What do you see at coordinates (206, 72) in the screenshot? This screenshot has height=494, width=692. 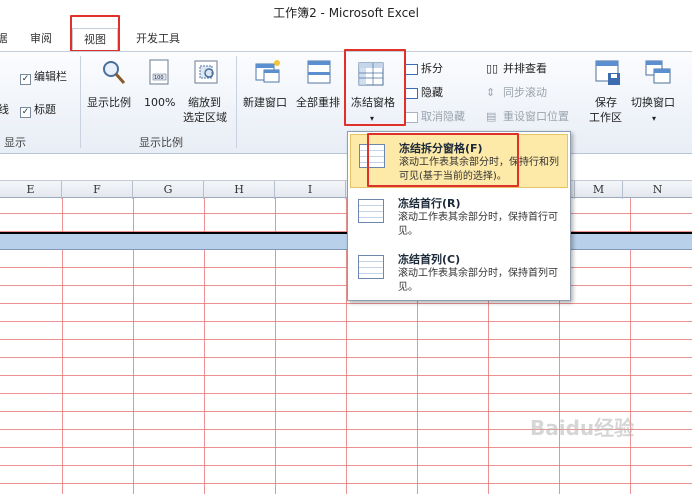 I see `zoom-selection-icon` at bounding box center [206, 72].